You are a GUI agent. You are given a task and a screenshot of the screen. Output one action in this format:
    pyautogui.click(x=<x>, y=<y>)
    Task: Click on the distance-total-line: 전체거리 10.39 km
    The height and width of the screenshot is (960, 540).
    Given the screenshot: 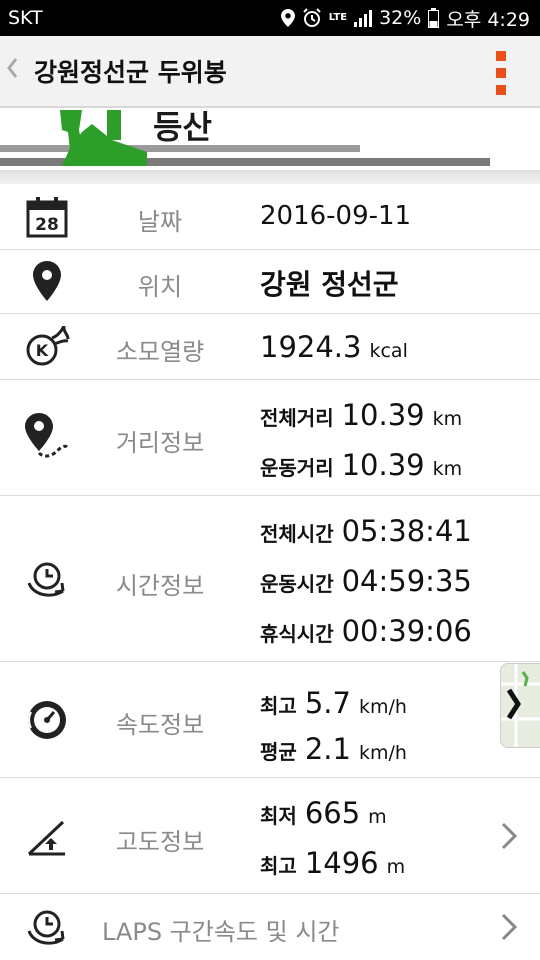 What is the action you would take?
    pyautogui.click(x=361, y=415)
    